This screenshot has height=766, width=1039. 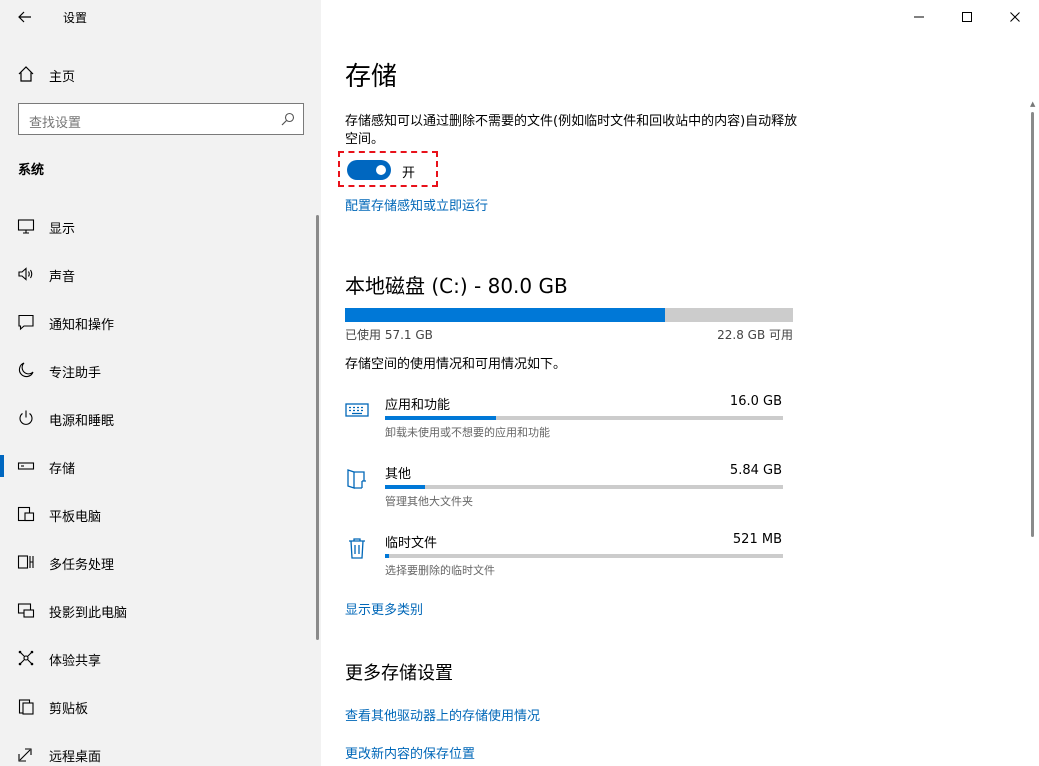 I want to click on scroll-up-arrow-icon: ▲, so click(x=1032, y=104).